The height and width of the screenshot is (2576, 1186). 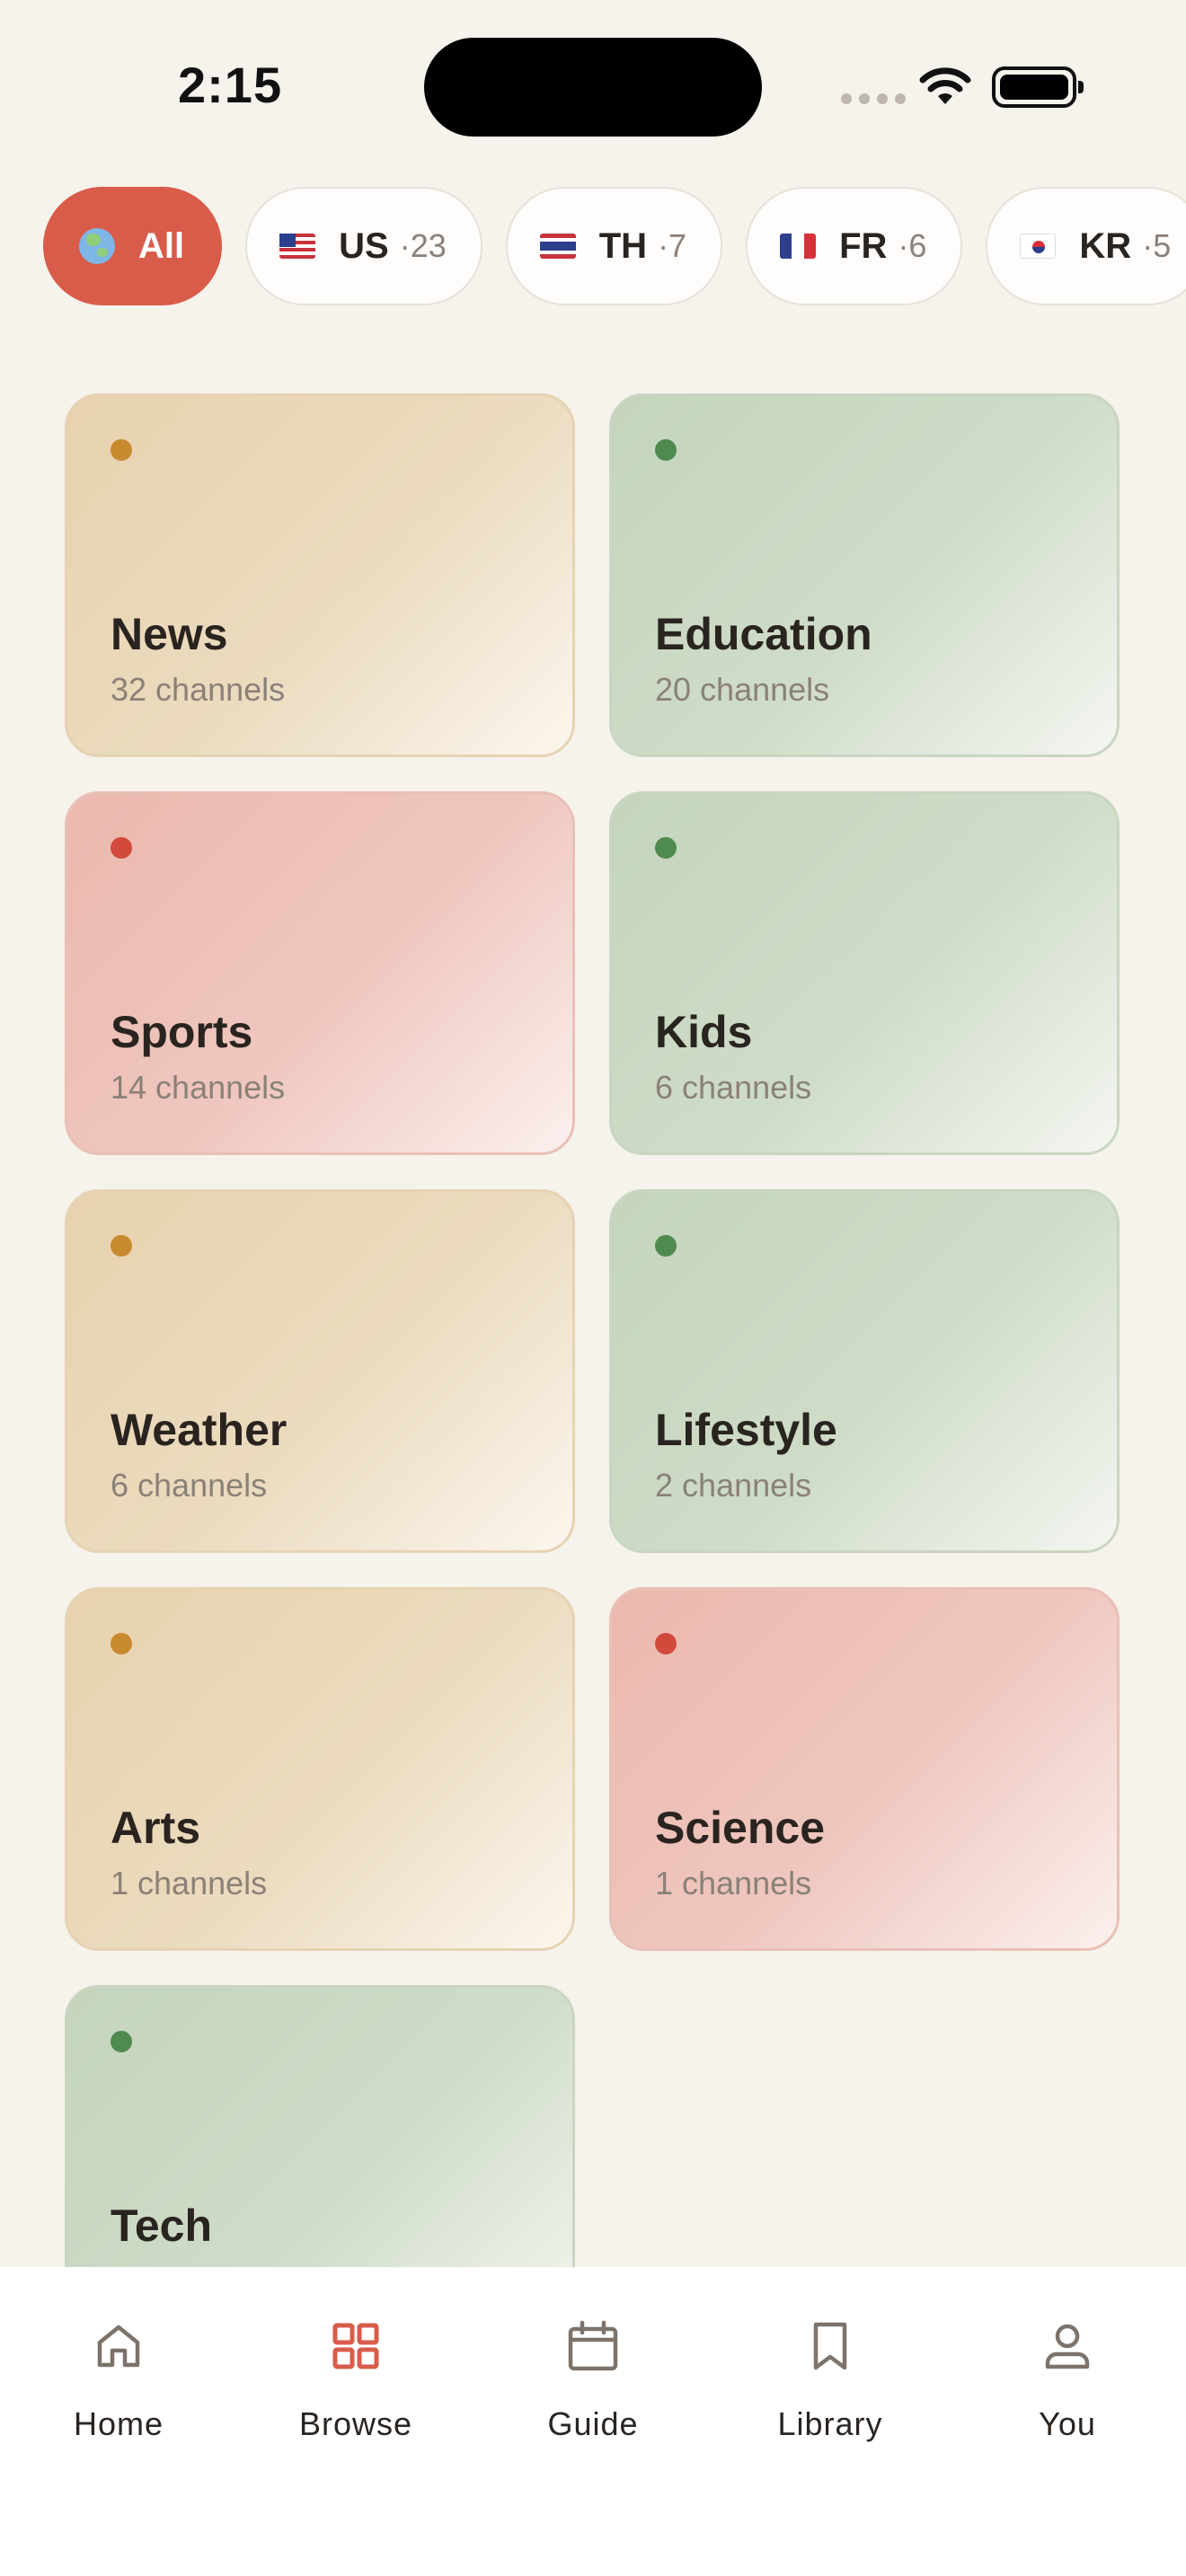 I want to click on filter-label: US, so click(x=364, y=245).